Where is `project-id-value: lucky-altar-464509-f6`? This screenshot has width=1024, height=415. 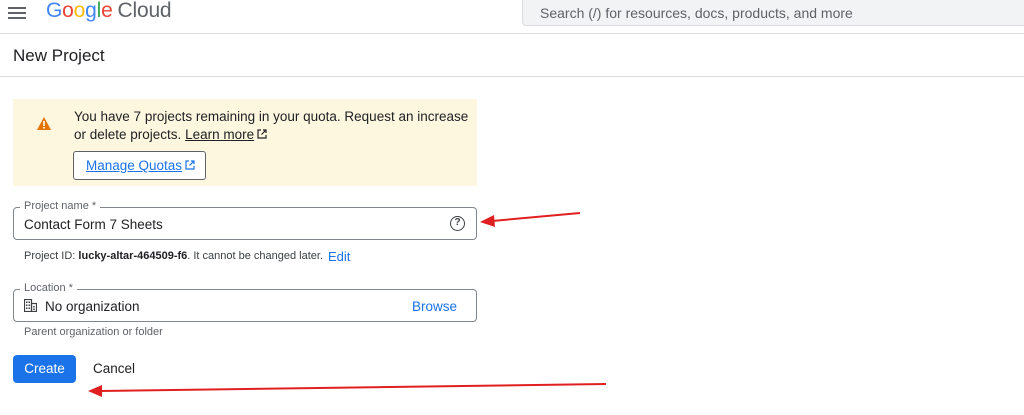
project-id-value: lucky-altar-464509-f6 is located at coordinates (133, 256).